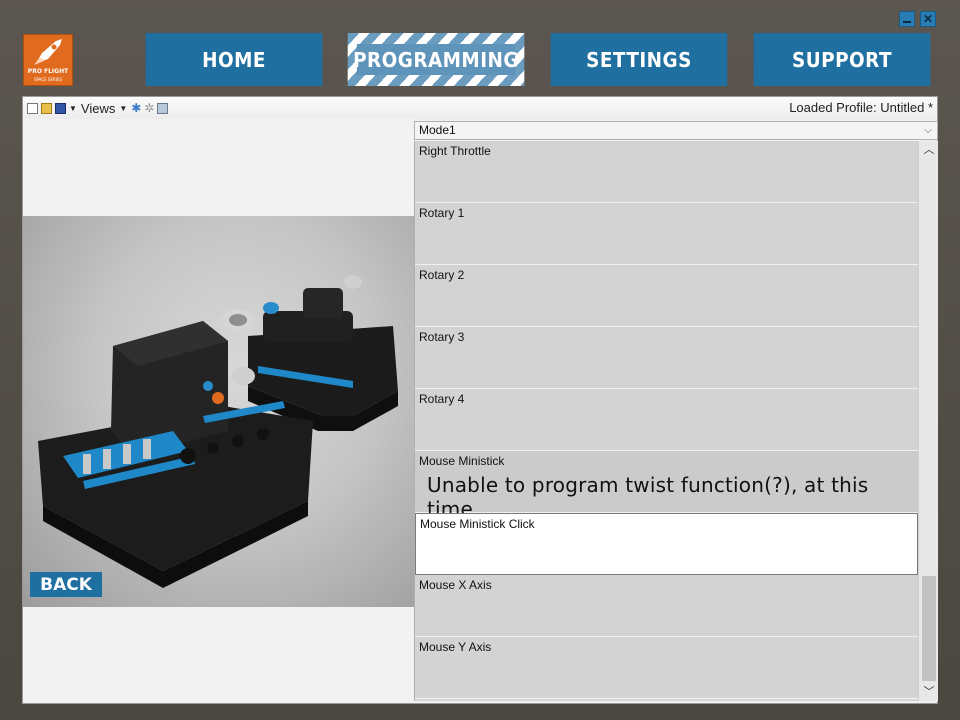 This screenshot has width=960, height=720. What do you see at coordinates (442, 275) in the screenshot?
I see `list-item-label: Rotary 2` at bounding box center [442, 275].